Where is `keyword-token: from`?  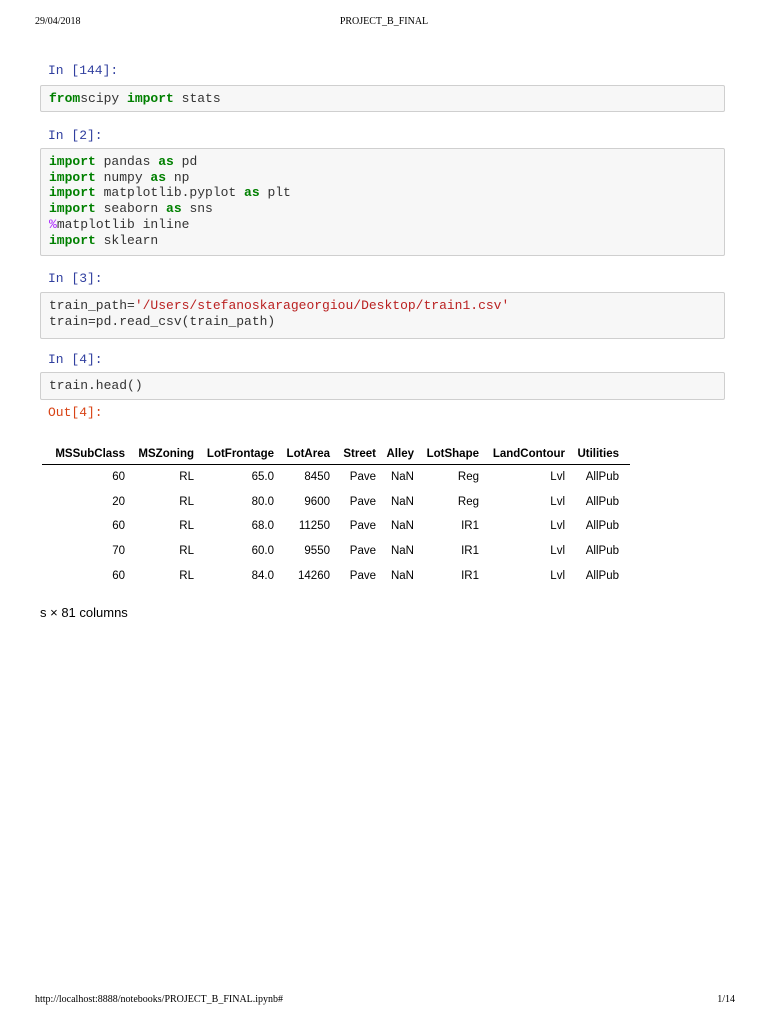 keyword-token: from is located at coordinates (65, 98).